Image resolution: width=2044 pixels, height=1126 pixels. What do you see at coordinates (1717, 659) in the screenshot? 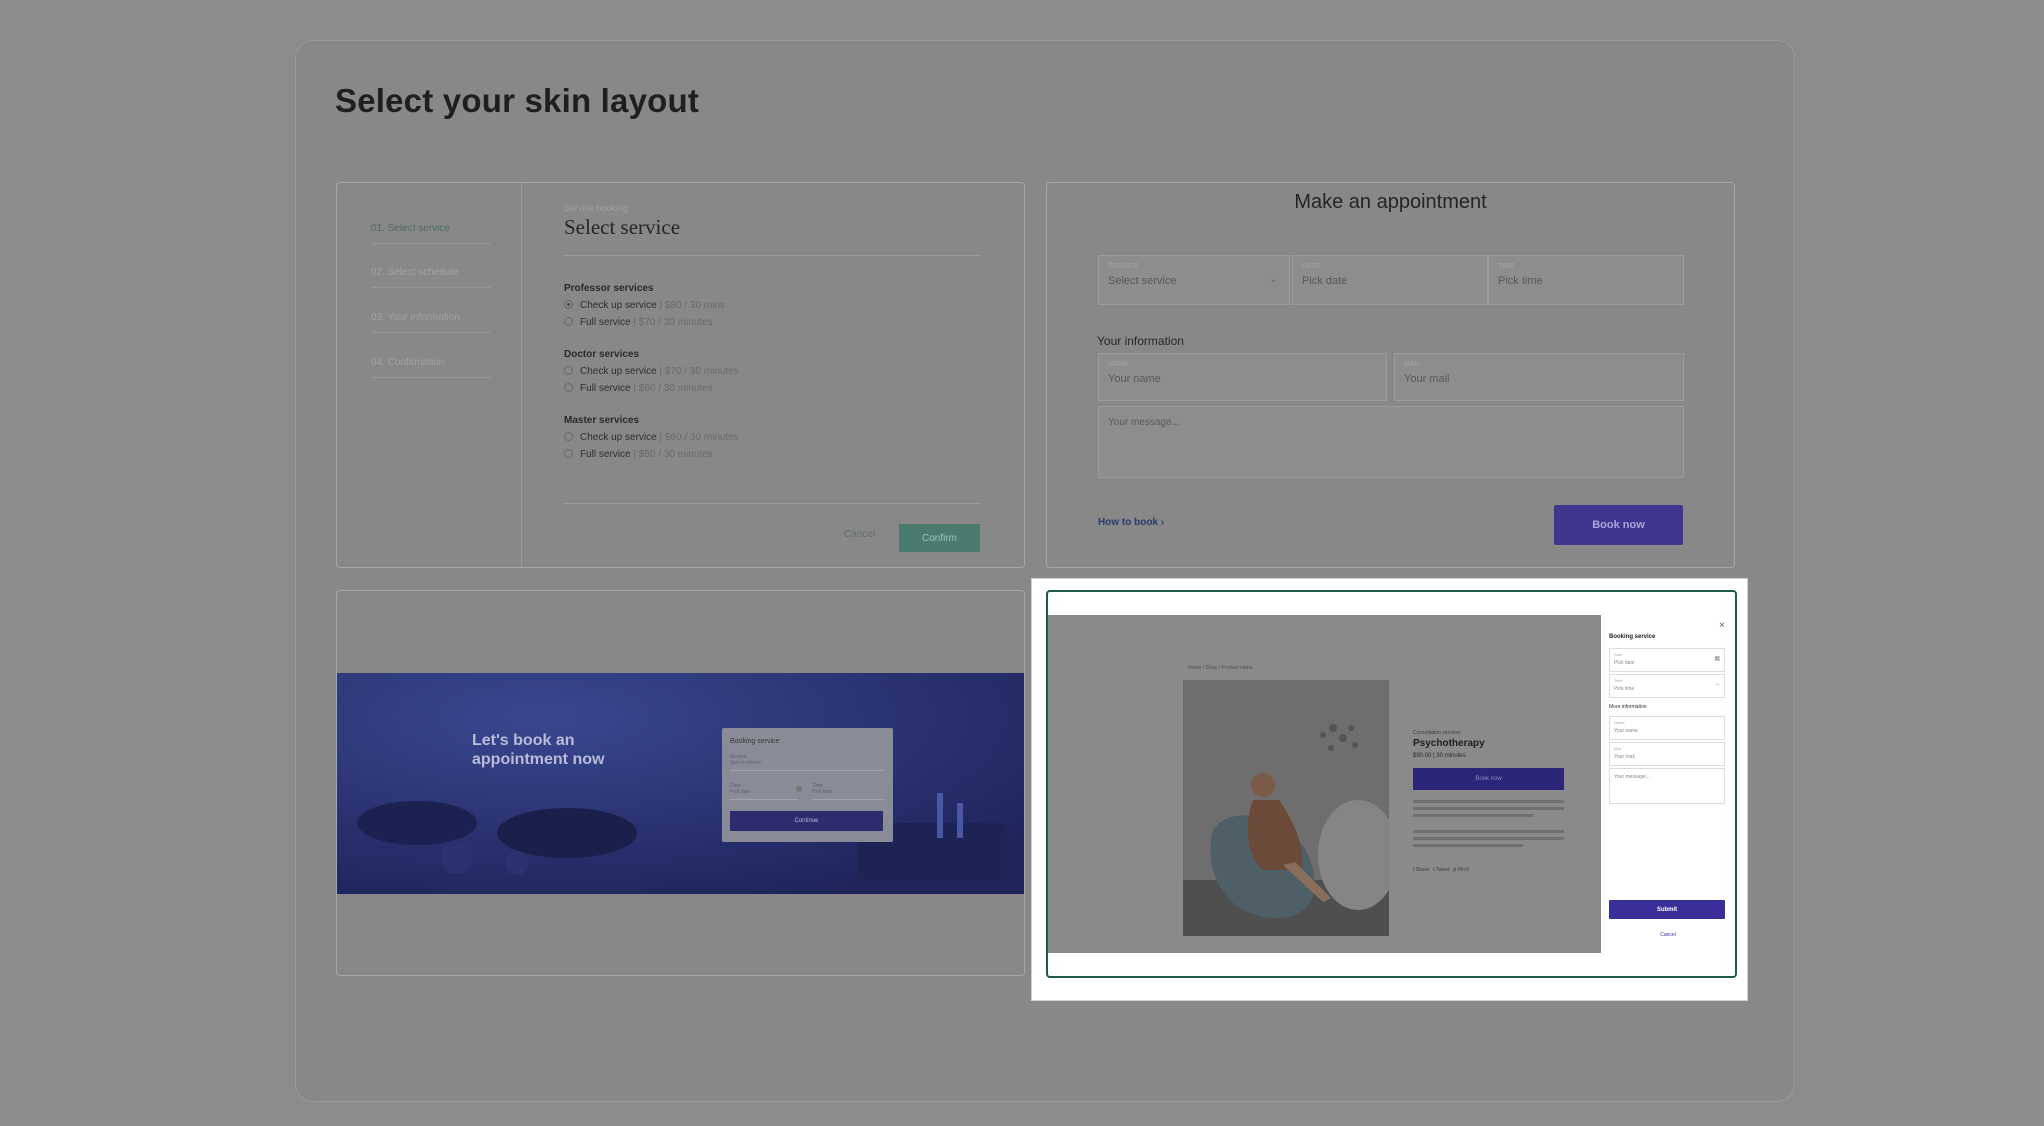
I see `calendar-icon: ▦` at bounding box center [1717, 659].